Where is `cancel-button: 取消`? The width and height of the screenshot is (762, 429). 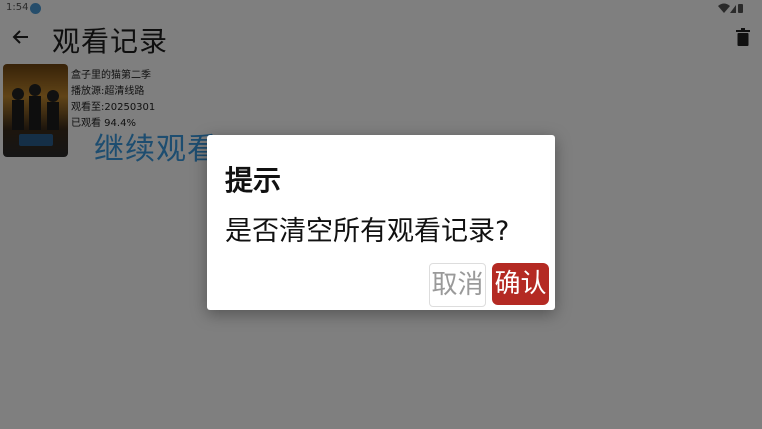
cancel-button: 取消 is located at coordinates (457, 285).